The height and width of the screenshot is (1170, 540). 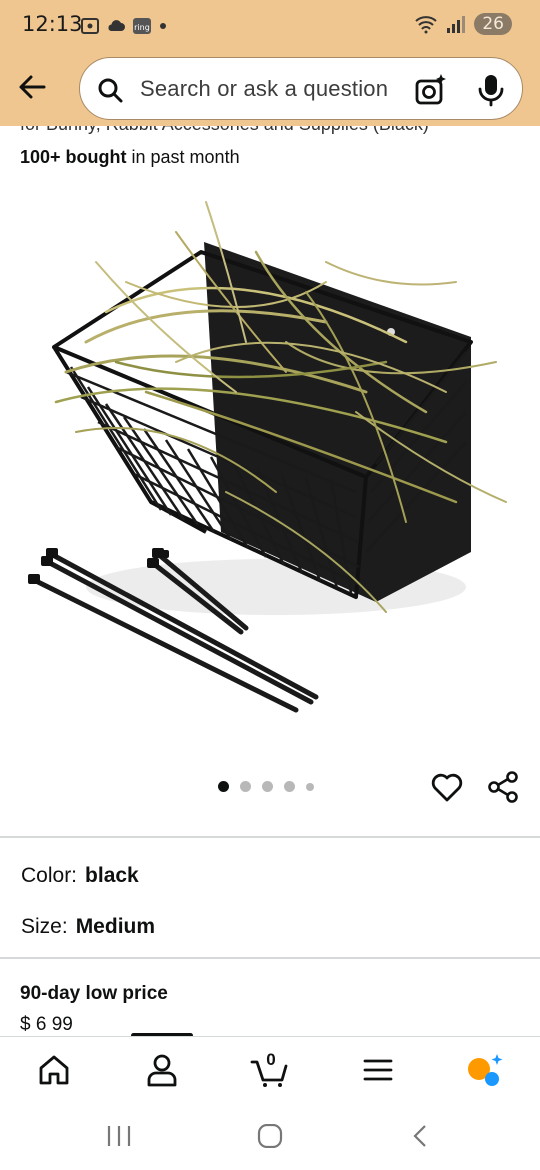 I want to click on camera-search-icon, so click(x=431, y=90).